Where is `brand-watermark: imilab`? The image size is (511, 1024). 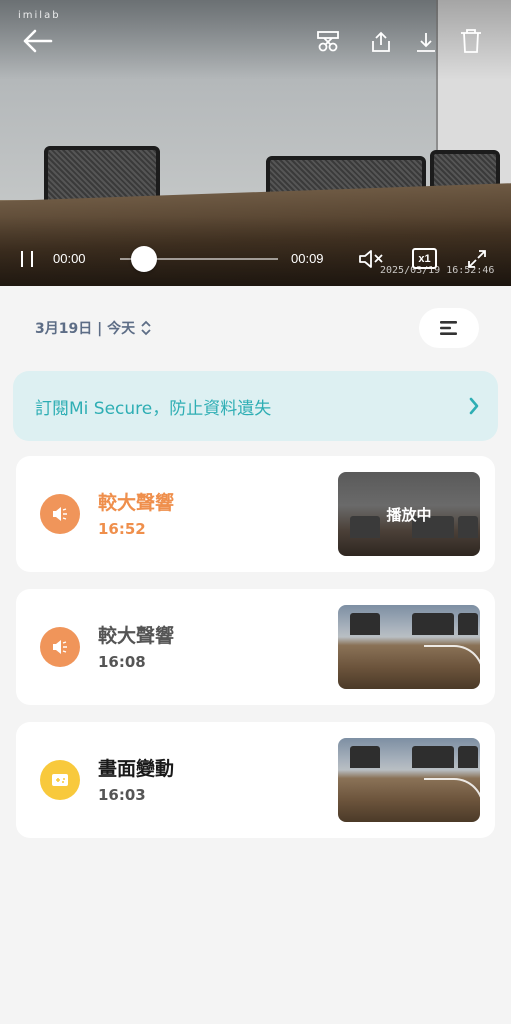 brand-watermark: imilab is located at coordinates (39, 15).